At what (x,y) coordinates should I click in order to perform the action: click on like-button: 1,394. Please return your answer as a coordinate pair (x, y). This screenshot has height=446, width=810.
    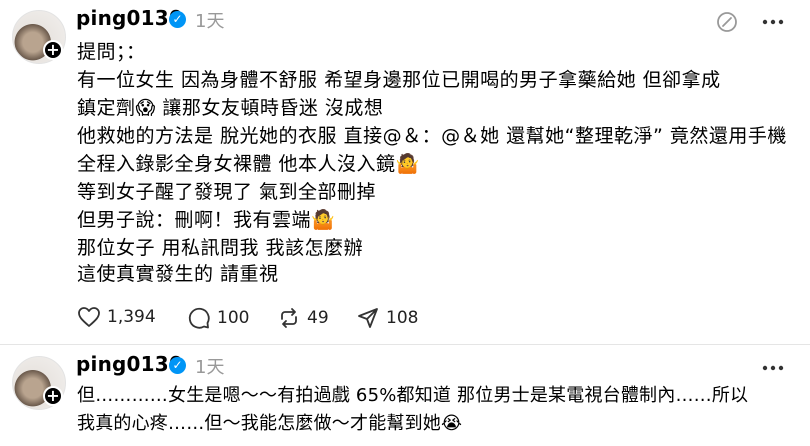
    Looking at the image, I should click on (116, 317).